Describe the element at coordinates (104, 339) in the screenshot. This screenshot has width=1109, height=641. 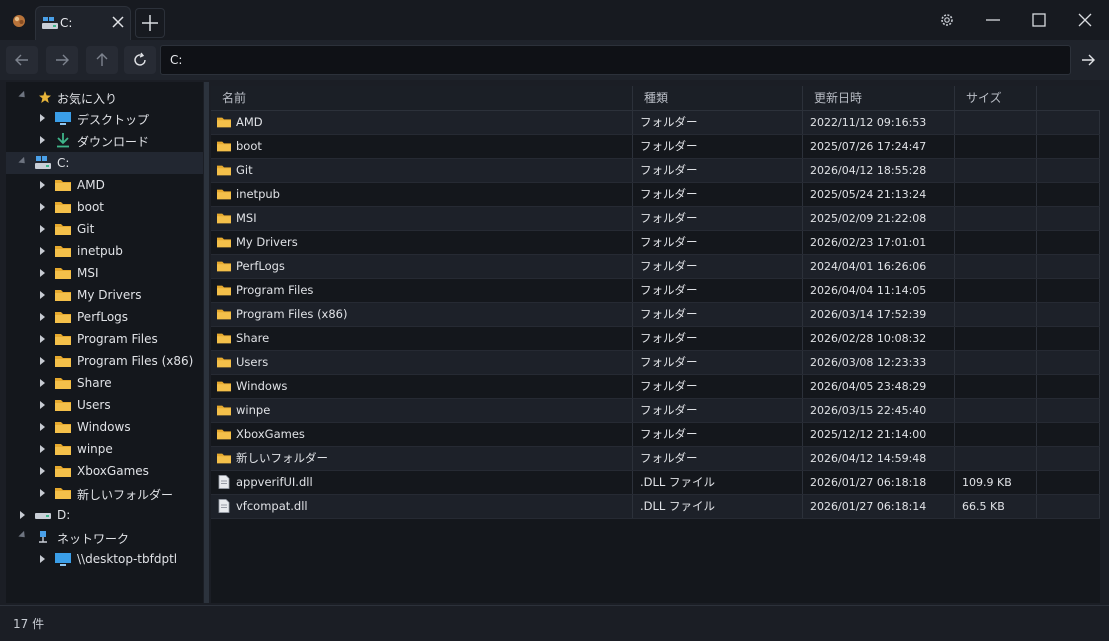
I see `tree-item-folder: Program Files` at that location.